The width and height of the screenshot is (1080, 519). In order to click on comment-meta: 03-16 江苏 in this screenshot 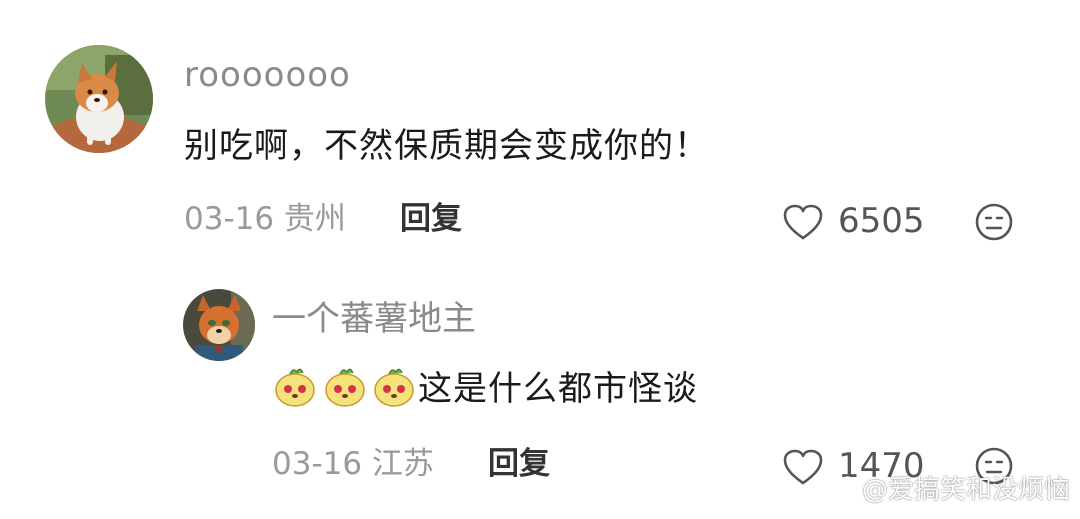, I will do `click(353, 464)`.